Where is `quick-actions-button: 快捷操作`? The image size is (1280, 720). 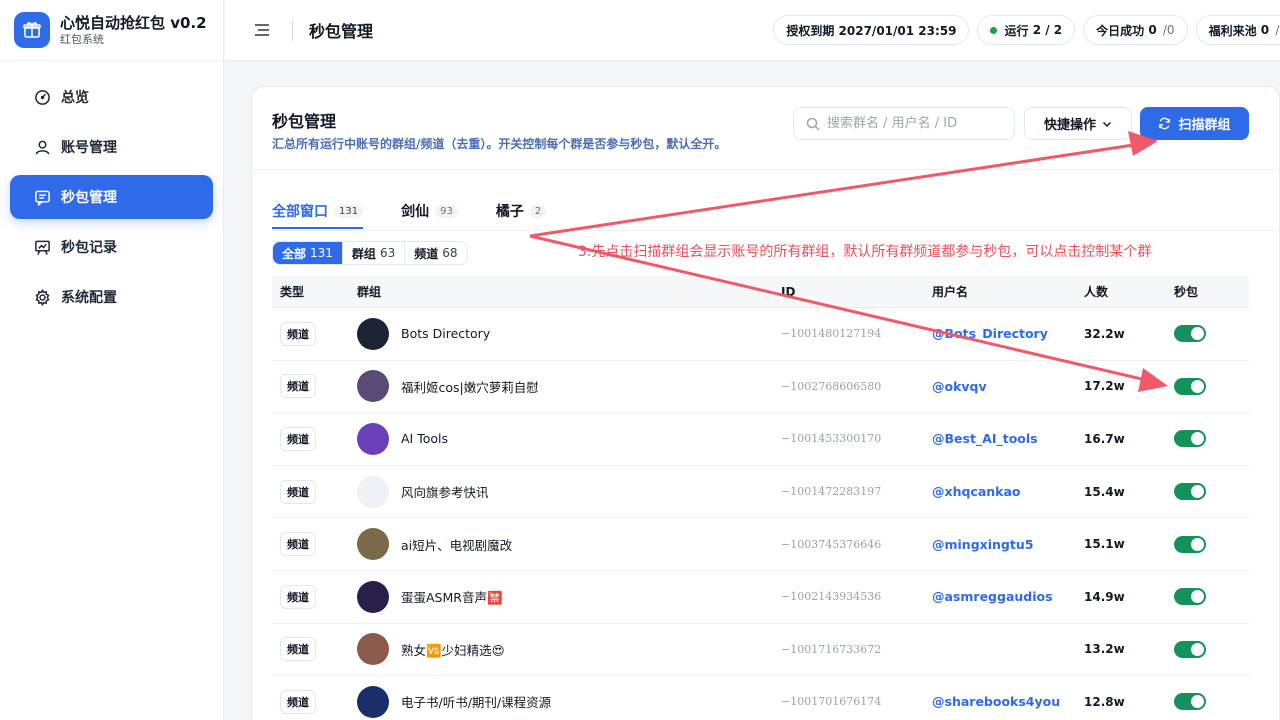
quick-actions-button: 快捷操作 is located at coordinates (1078, 123).